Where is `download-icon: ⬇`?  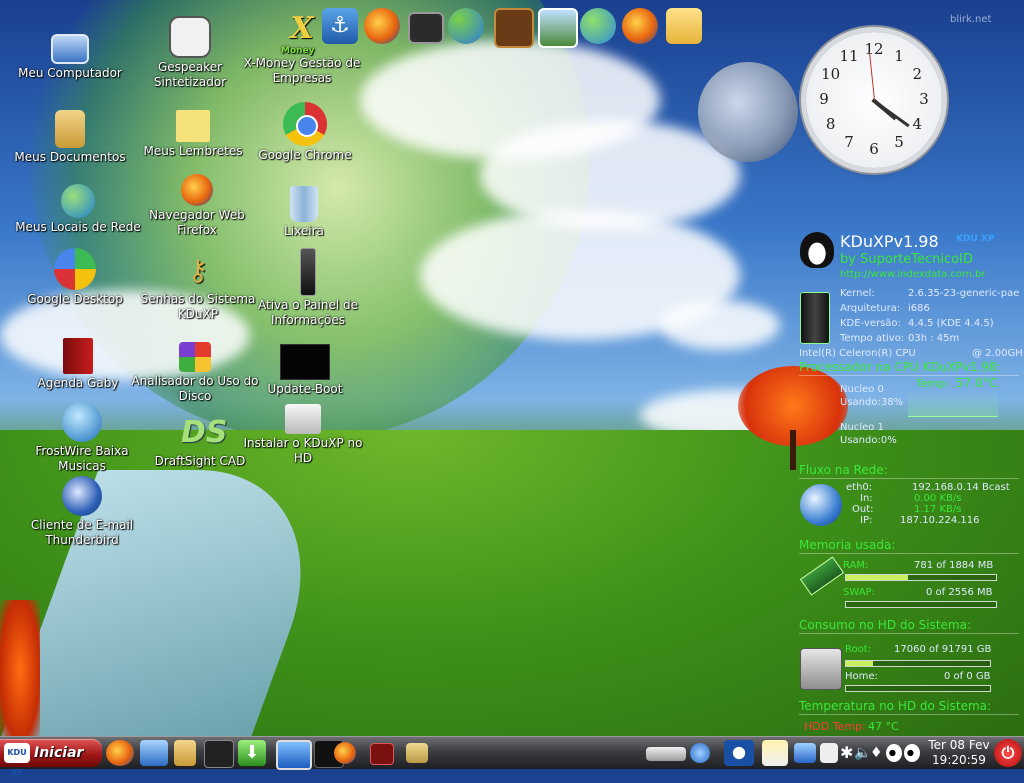 download-icon: ⬇ is located at coordinates (252, 753).